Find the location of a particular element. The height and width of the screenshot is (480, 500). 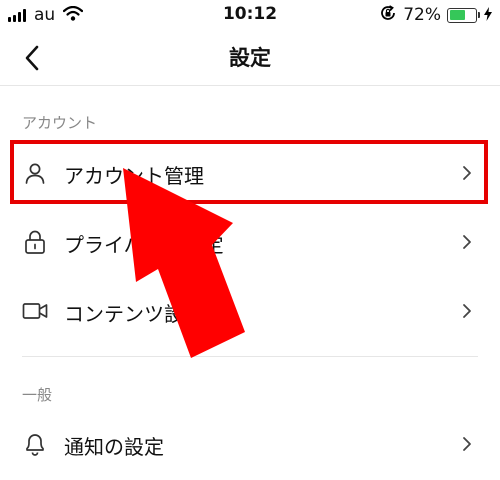

status-right: 72% is located at coordinates (435, 15).